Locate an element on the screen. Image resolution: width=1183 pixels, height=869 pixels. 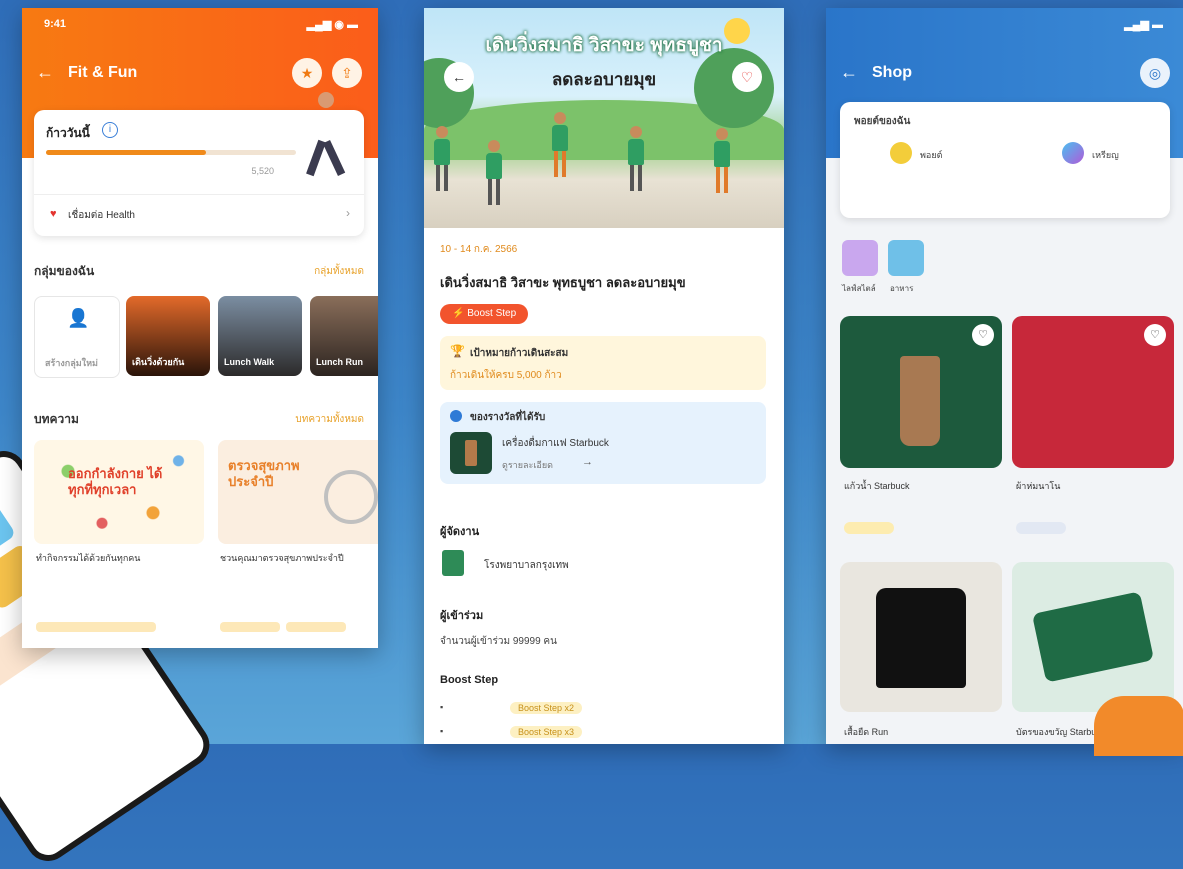
article-card: ตรวจสุขภาพ ประจำปี is located at coordinates (298, 492).